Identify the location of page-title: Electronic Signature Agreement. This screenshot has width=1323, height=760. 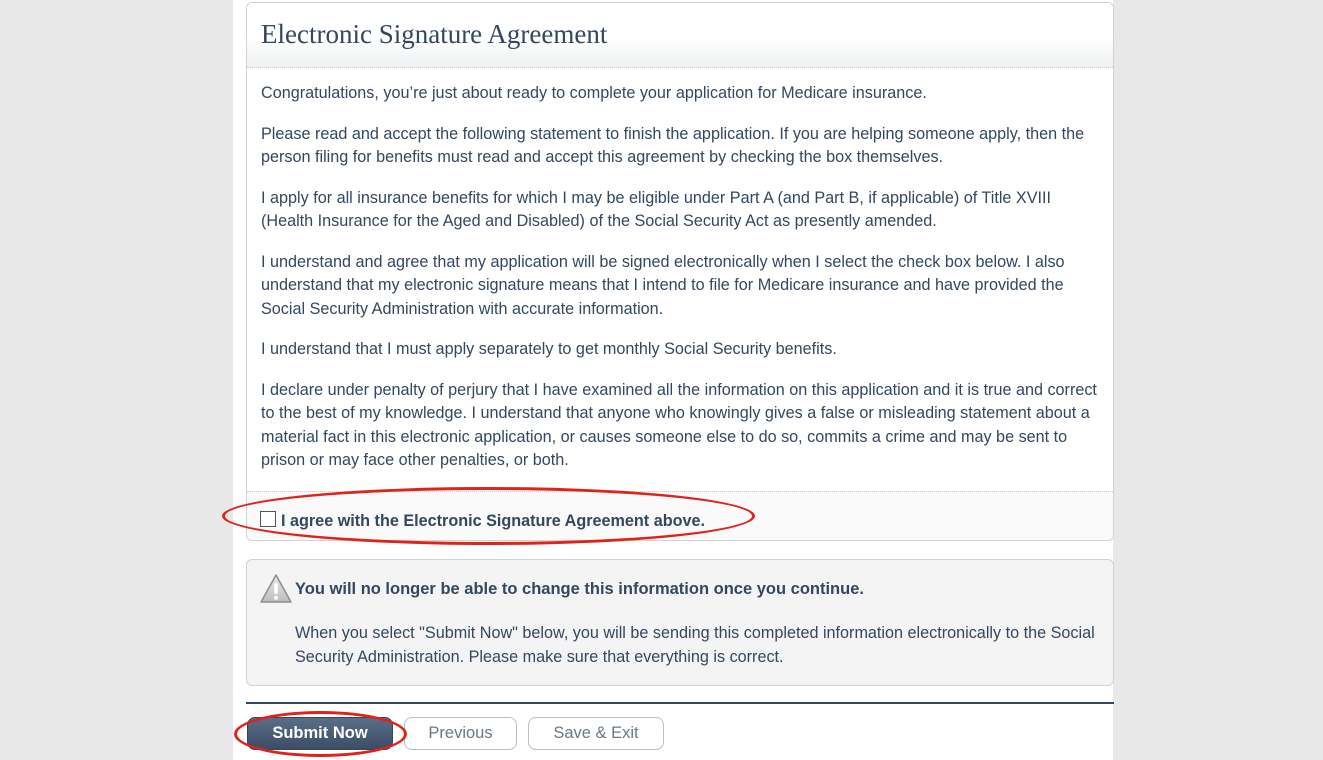
(434, 34).